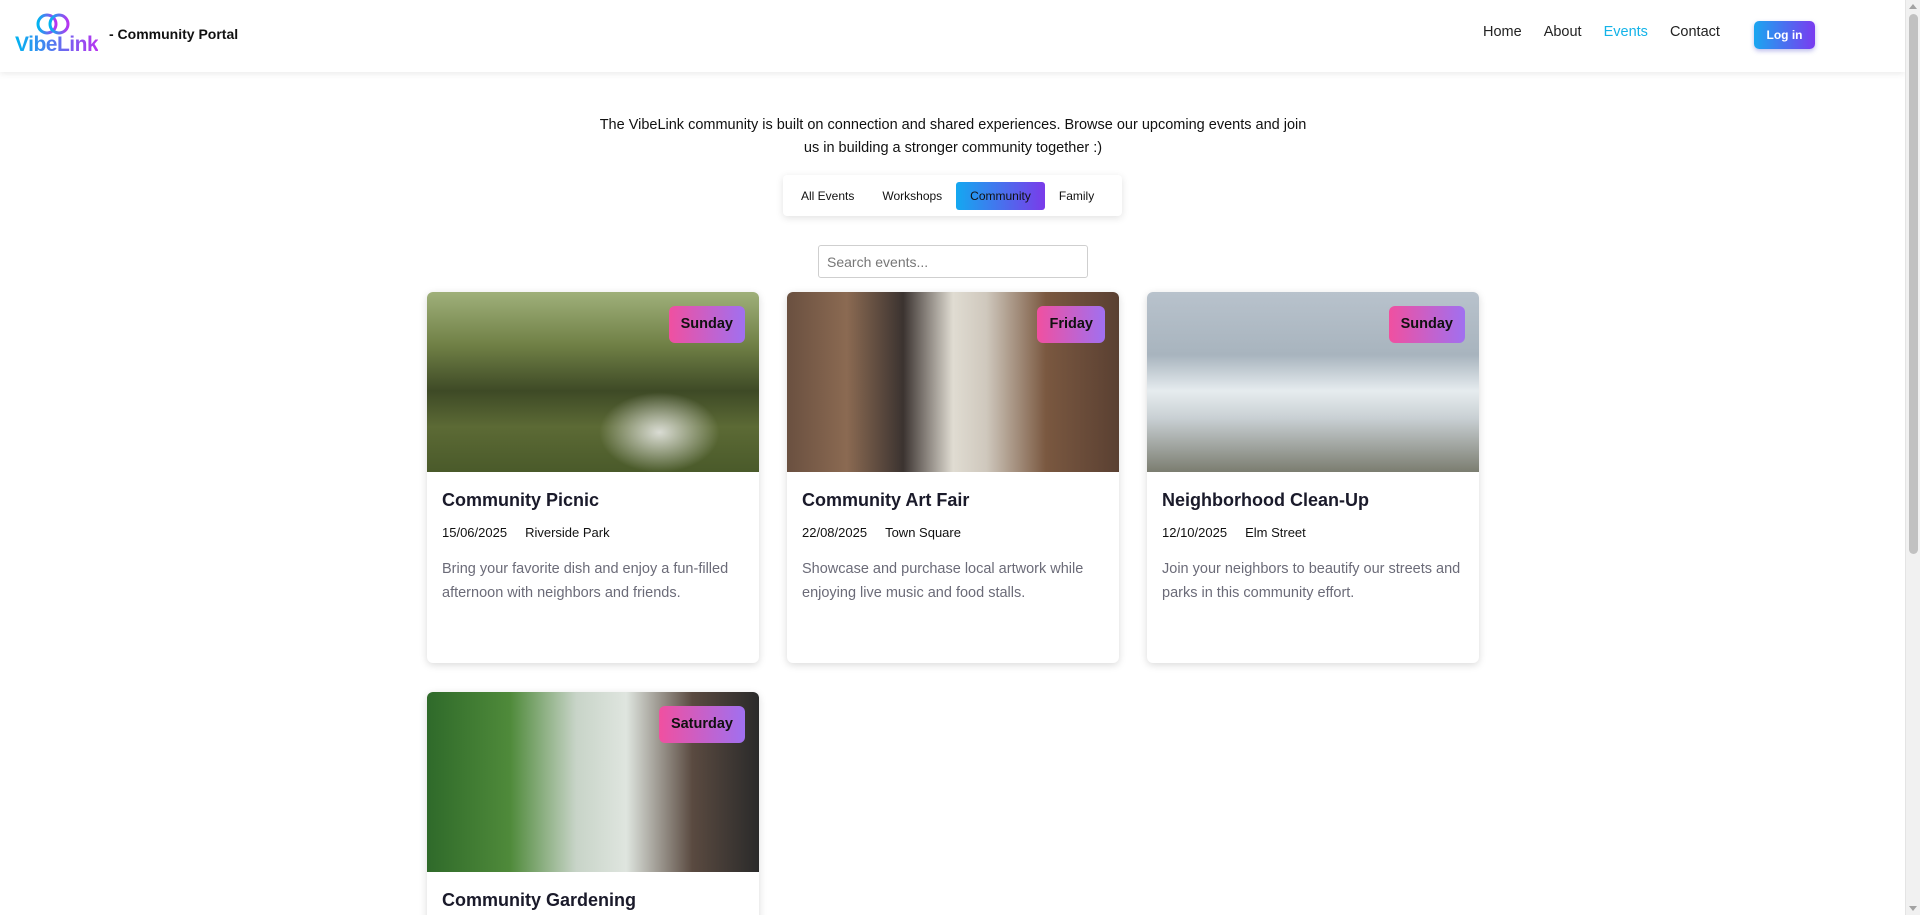 The height and width of the screenshot is (915, 1920). I want to click on event-location: Riverside Park, so click(567, 532).